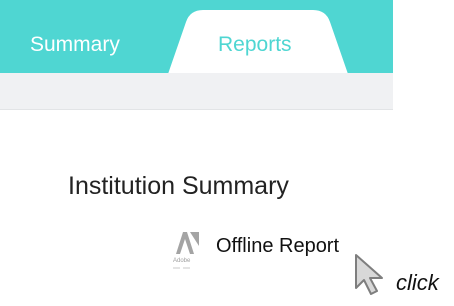  Describe the element at coordinates (417, 282) in the screenshot. I see `click-caption: click` at that location.